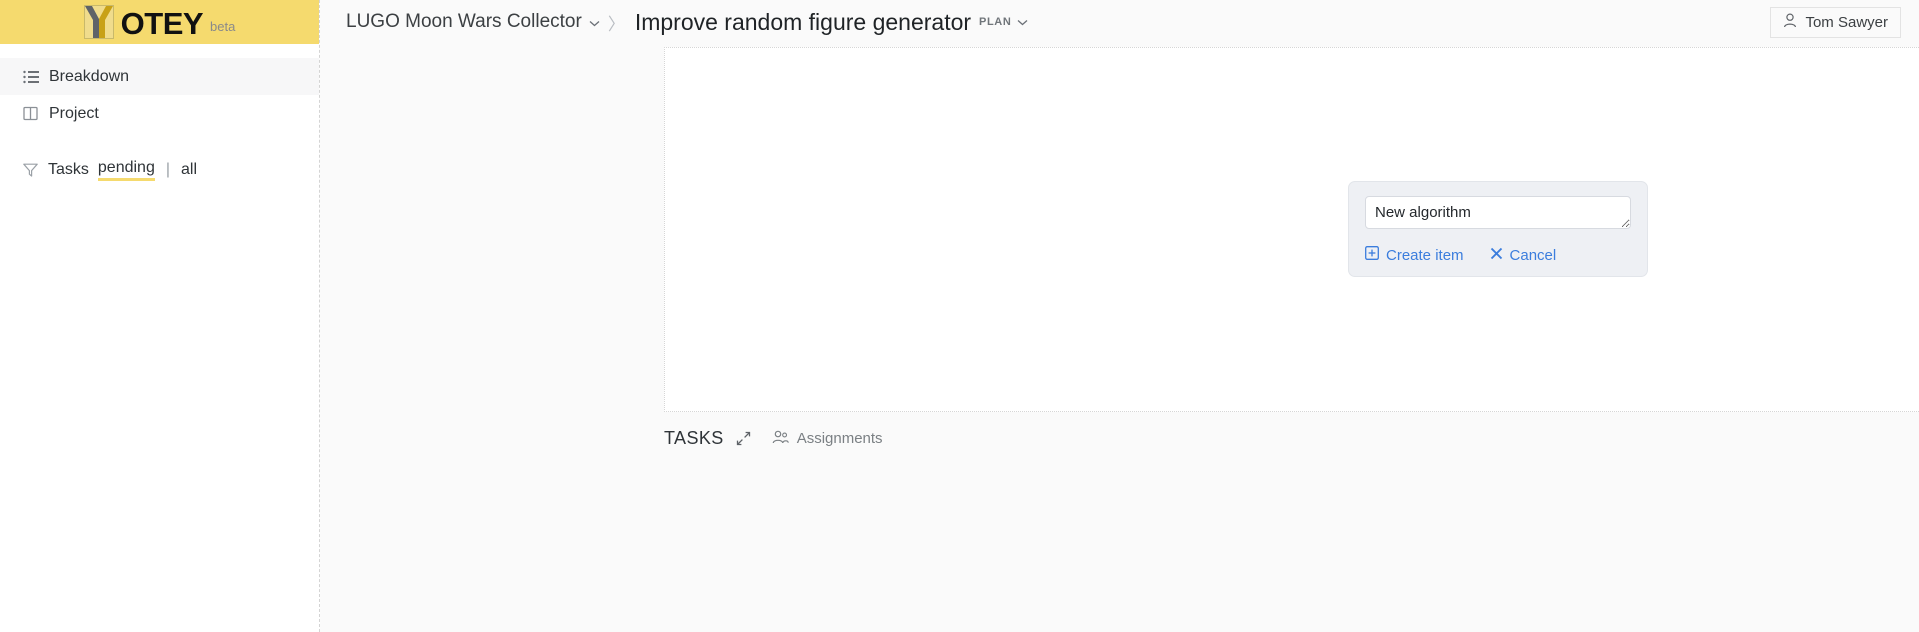 The image size is (1919, 632). I want to click on close-icon, so click(1496, 255).